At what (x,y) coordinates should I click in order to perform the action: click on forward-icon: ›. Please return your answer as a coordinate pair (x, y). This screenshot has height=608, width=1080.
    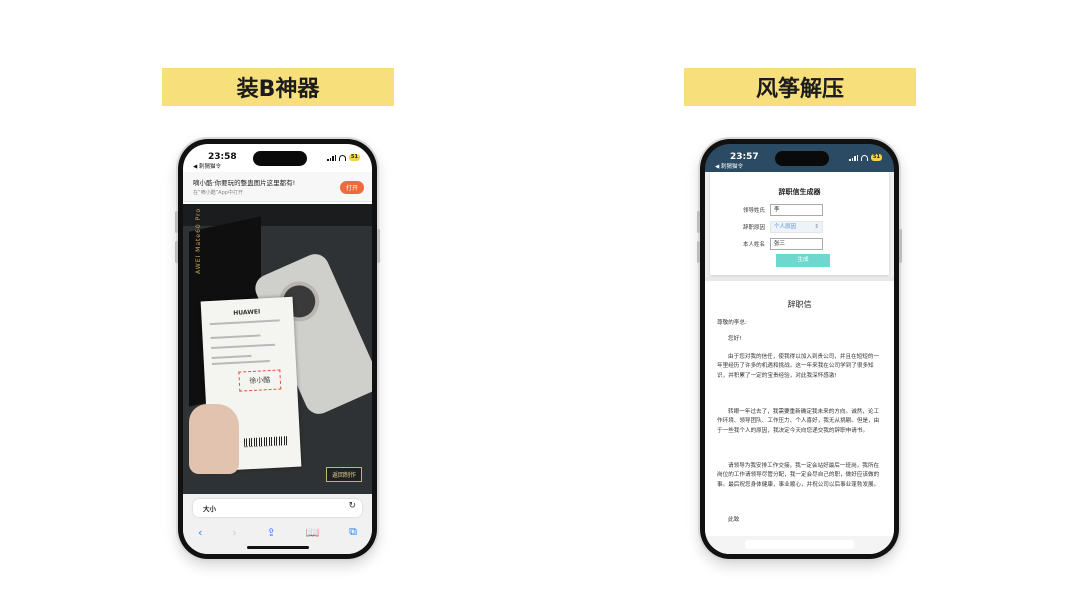
    Looking at the image, I should click on (234, 532).